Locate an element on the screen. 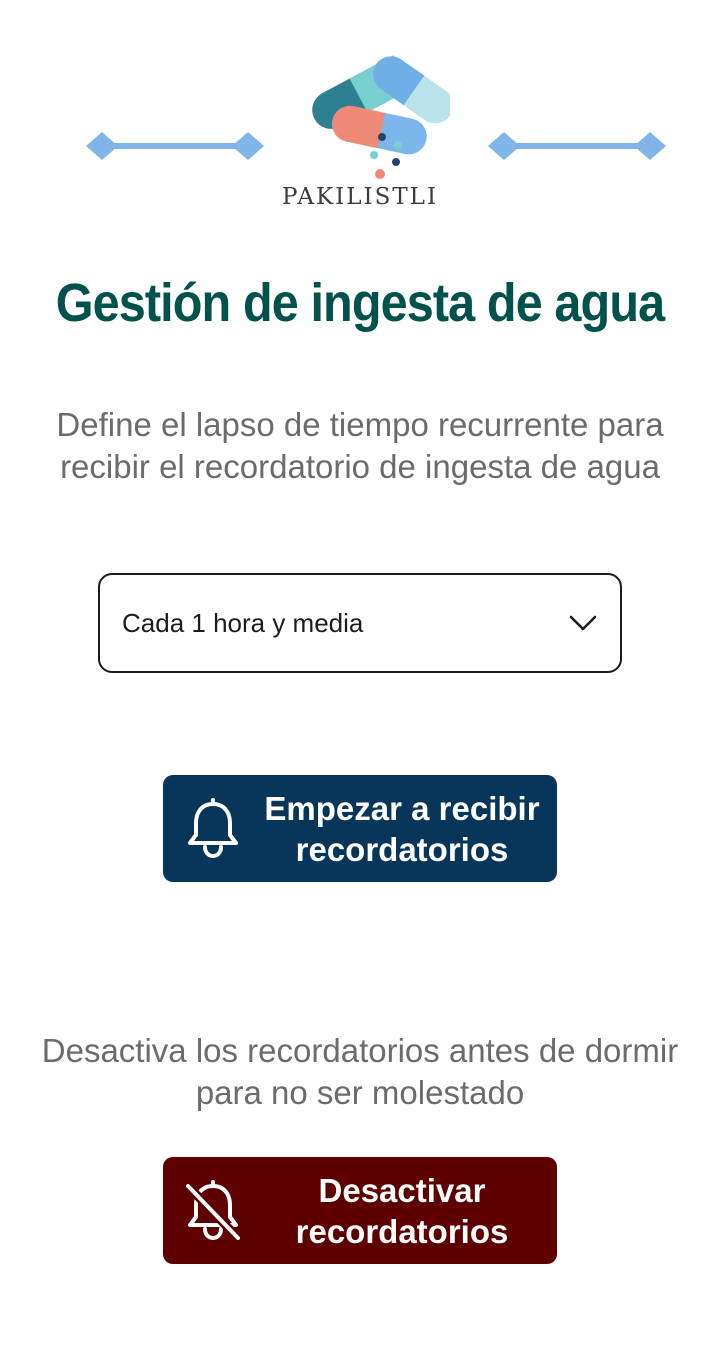  interval-select-value: Cada 1 hora y media is located at coordinates (243, 622).